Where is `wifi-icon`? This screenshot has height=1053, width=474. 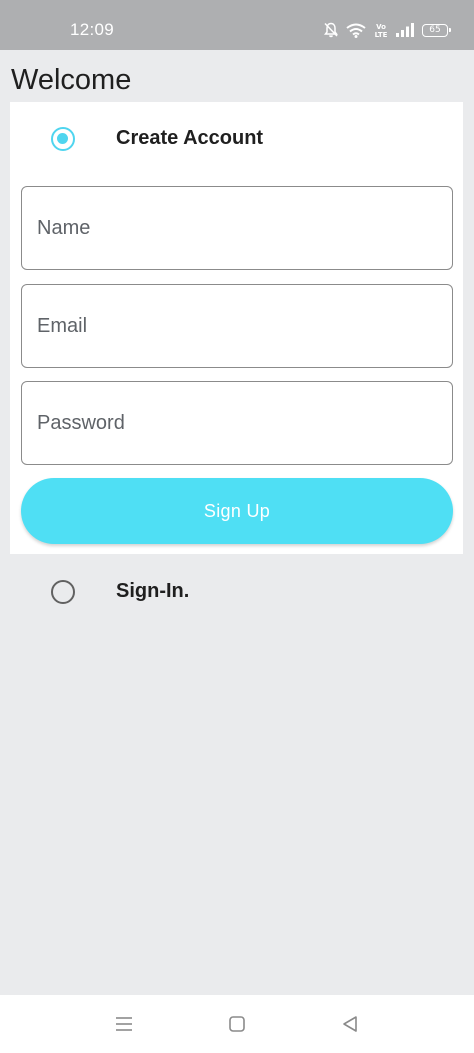
wifi-icon is located at coordinates (356, 30).